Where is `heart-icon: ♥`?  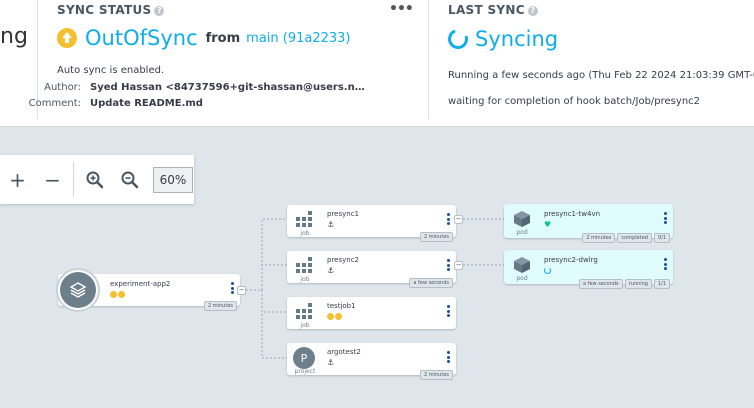 heart-icon: ♥ is located at coordinates (548, 224).